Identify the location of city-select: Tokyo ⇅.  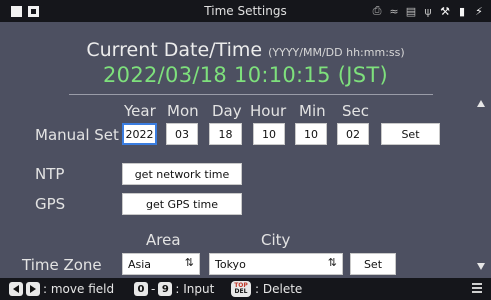
(276, 264).